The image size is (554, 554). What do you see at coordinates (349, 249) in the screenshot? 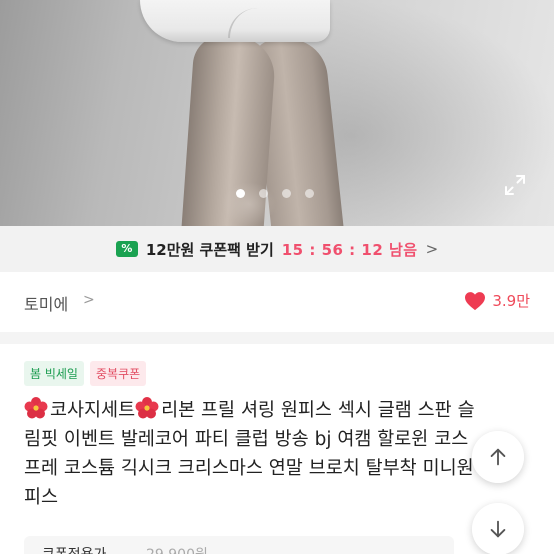
I see `coupon-countdown-timer: 15 : 56 : 12 남음` at bounding box center [349, 249].